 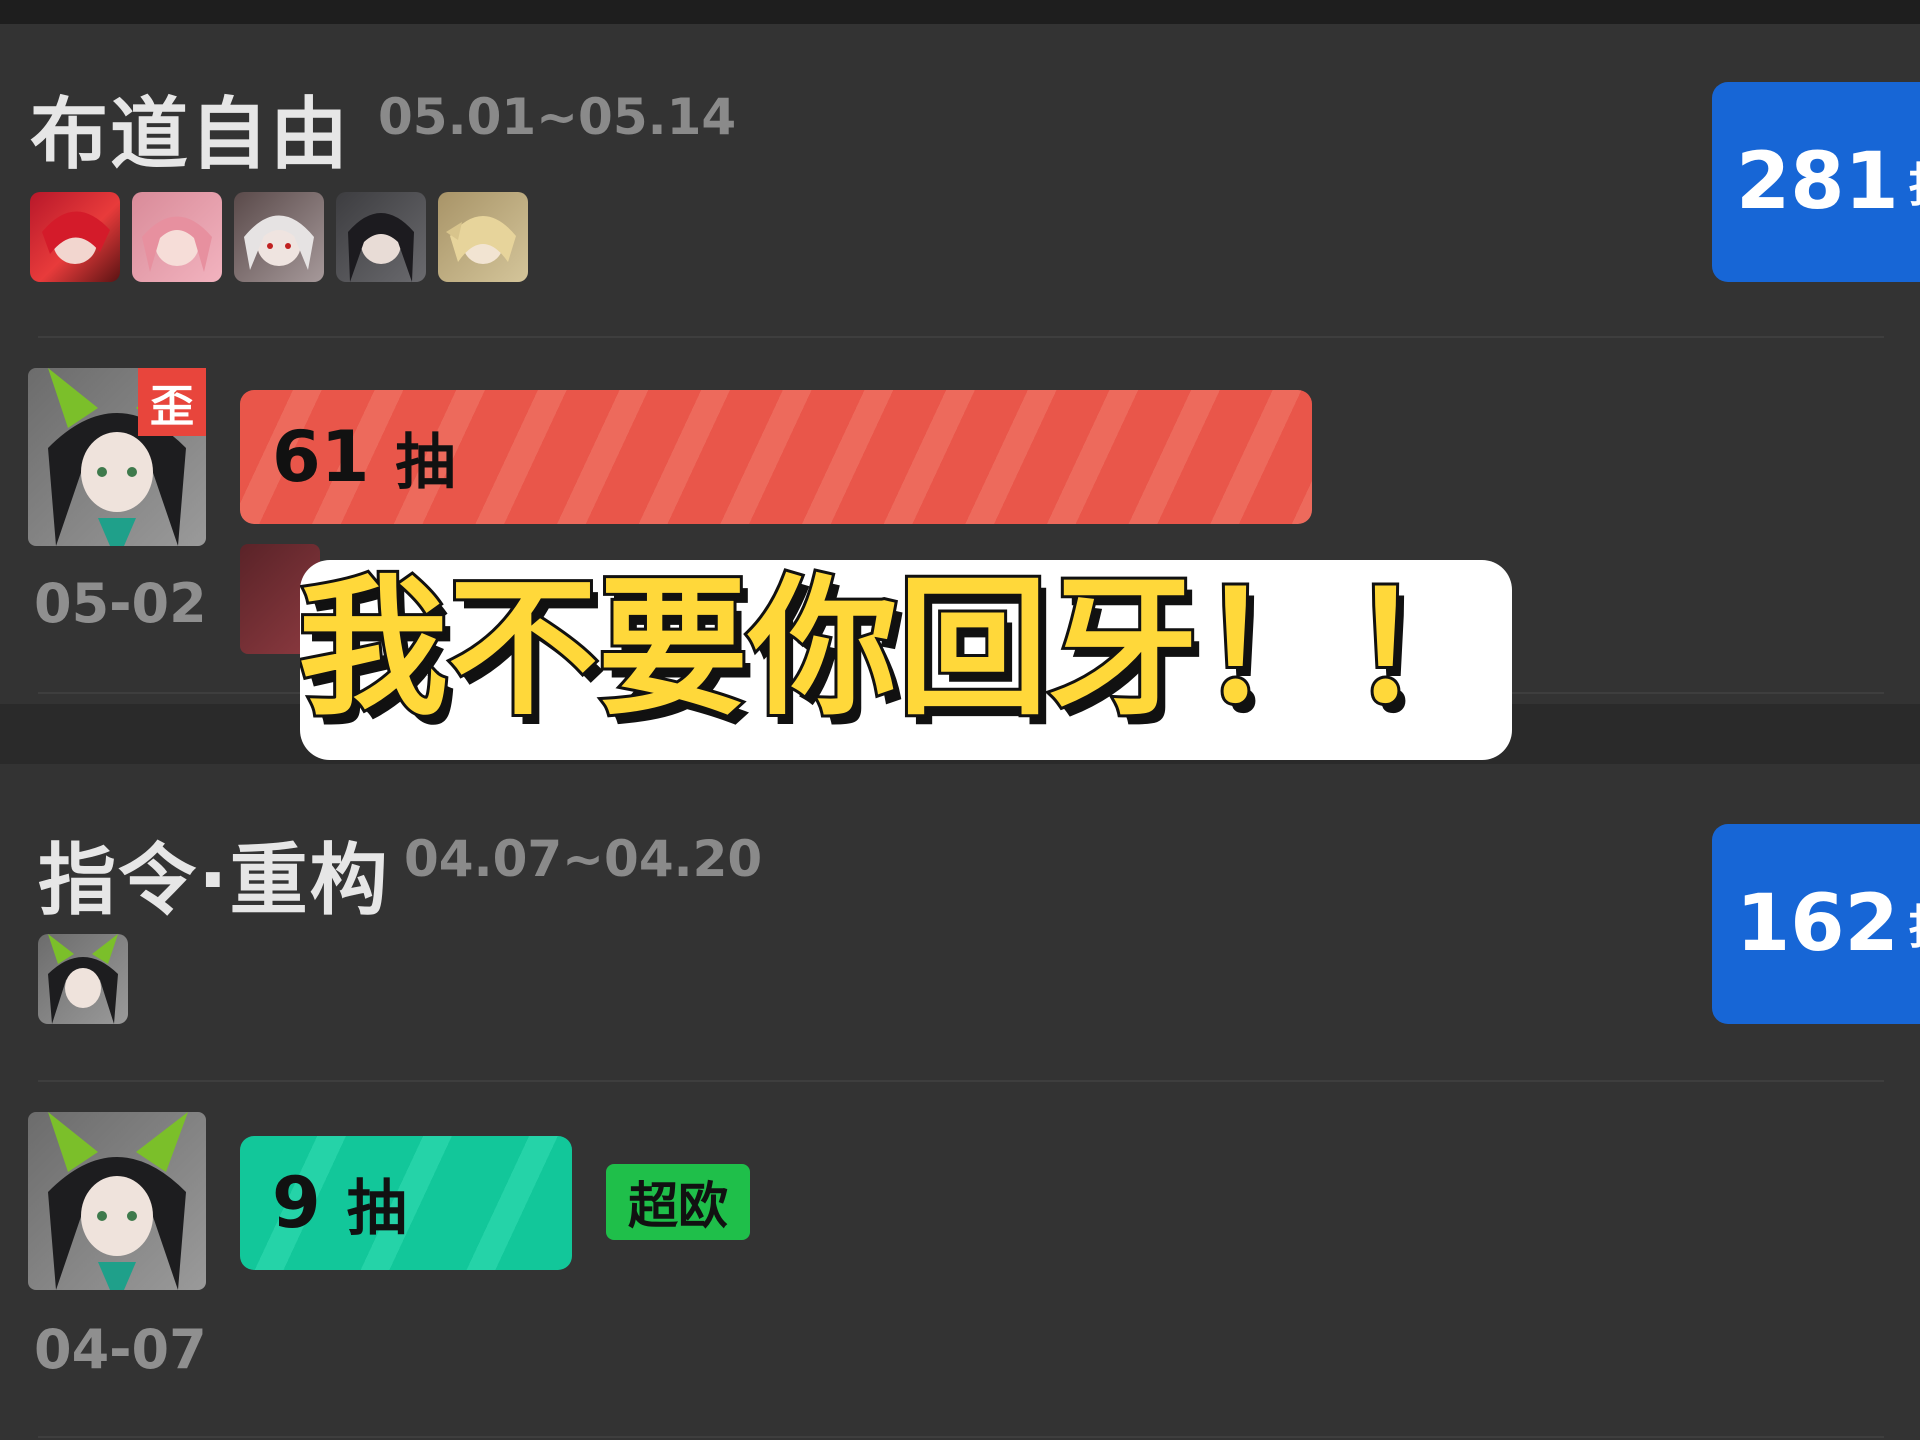 What do you see at coordinates (776, 457) in the screenshot?
I see `pull-count-bar: 61 抽` at bounding box center [776, 457].